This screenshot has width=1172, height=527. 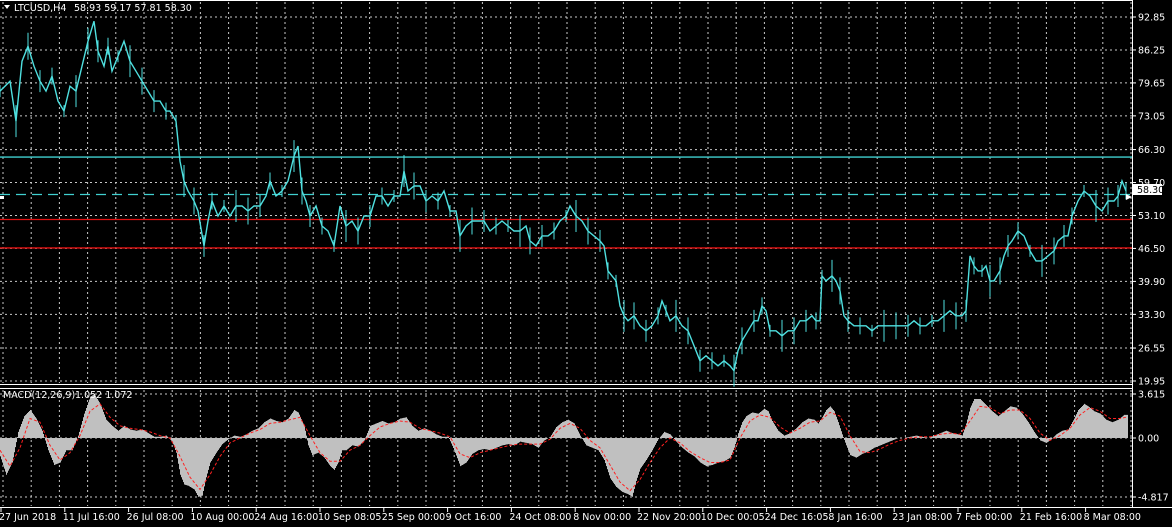 What do you see at coordinates (1151, 349) in the screenshot?
I see `price-tick-label: 26.55` at bounding box center [1151, 349].